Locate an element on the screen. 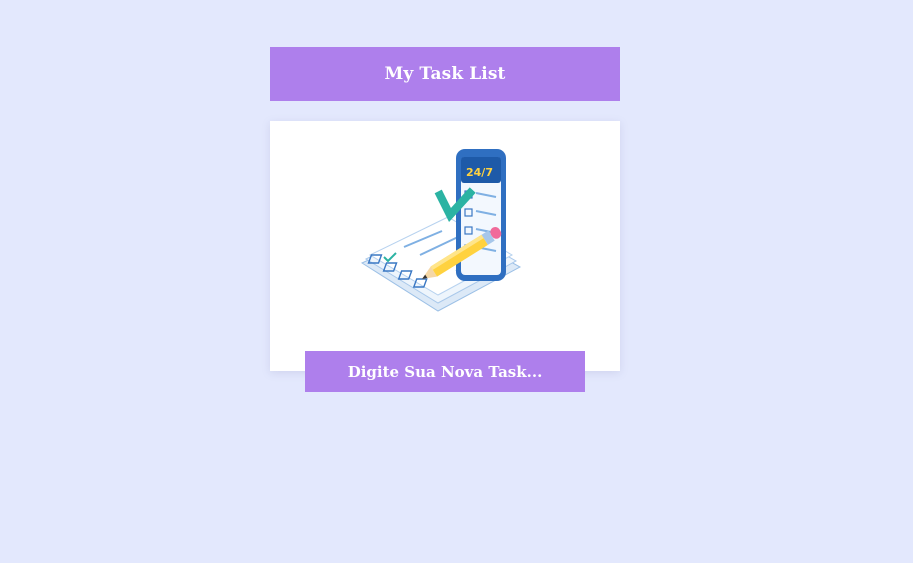 This screenshot has width=913, height=563. phone-screen-text: 24/7 is located at coordinates (479, 172).